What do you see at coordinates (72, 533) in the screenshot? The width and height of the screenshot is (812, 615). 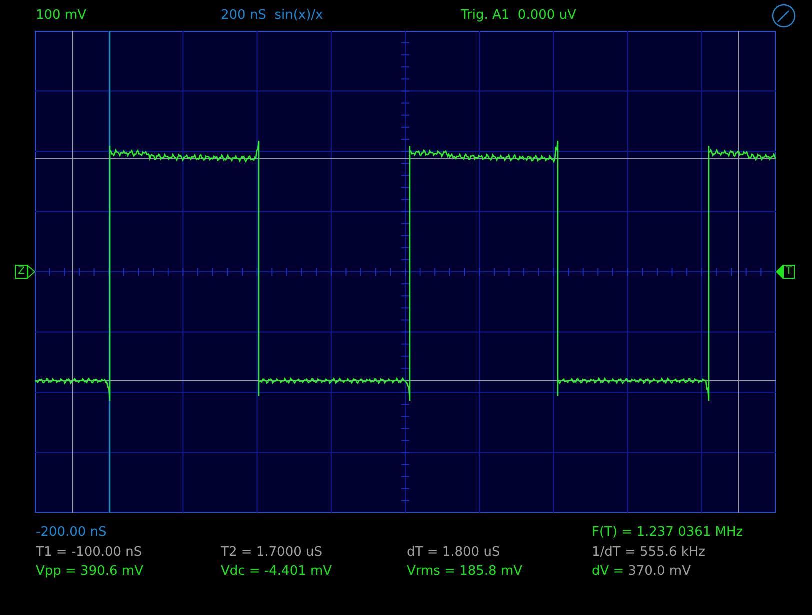 I see `time-offset-label: -200.00 nS` at bounding box center [72, 533].